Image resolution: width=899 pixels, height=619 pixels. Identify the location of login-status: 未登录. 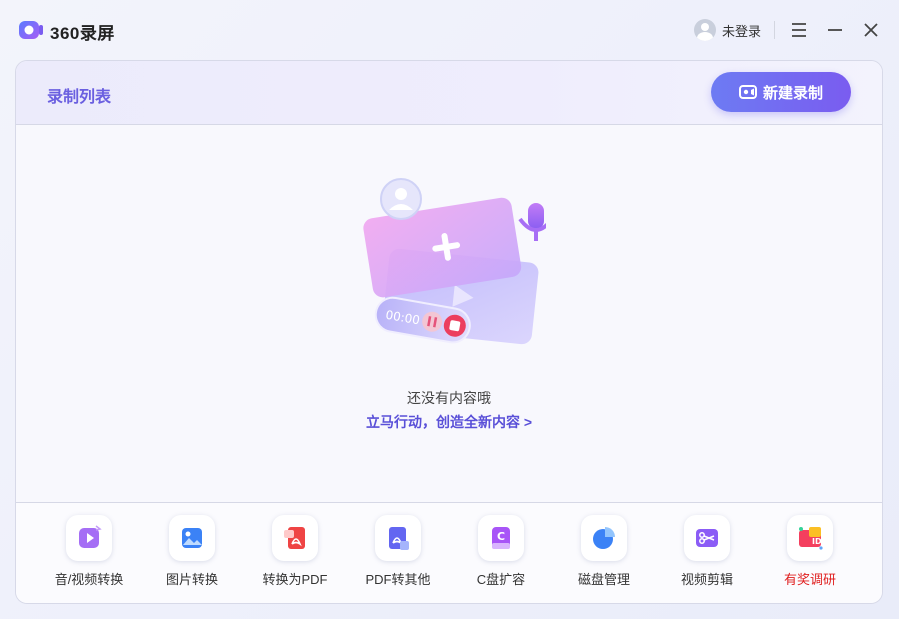
(741, 30).